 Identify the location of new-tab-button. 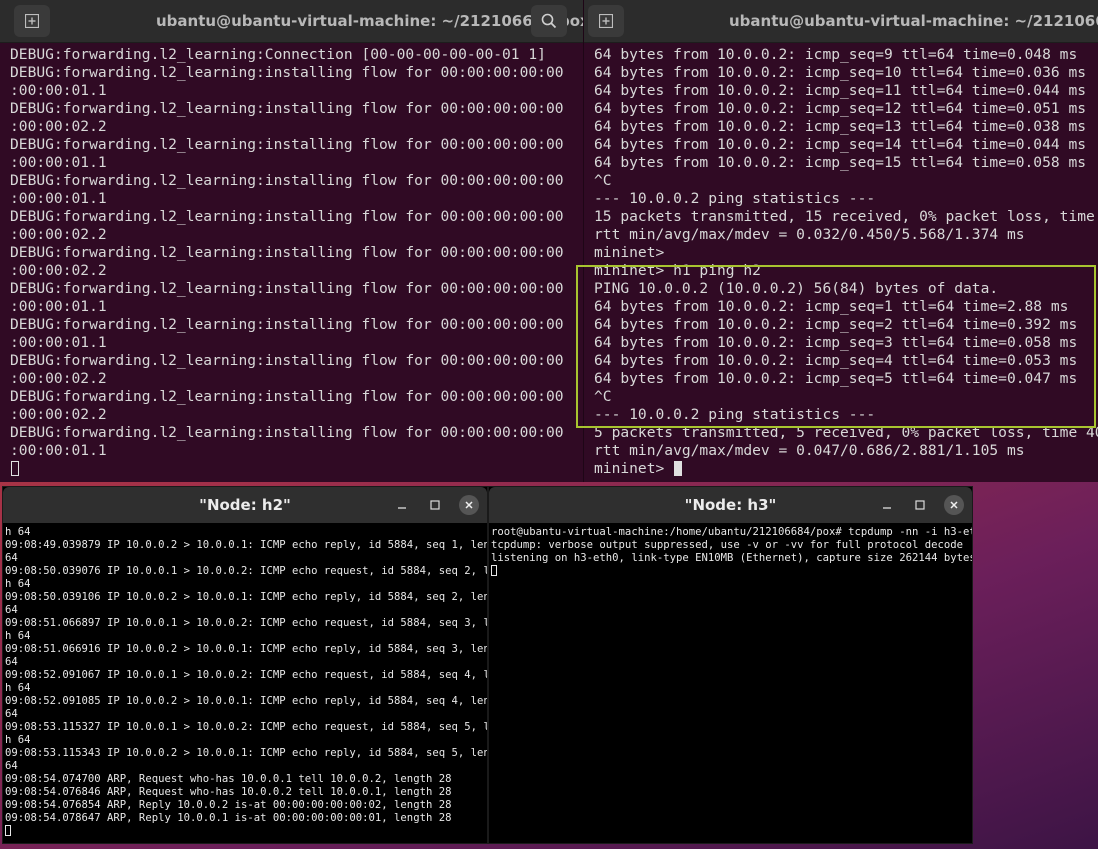
(32, 21).